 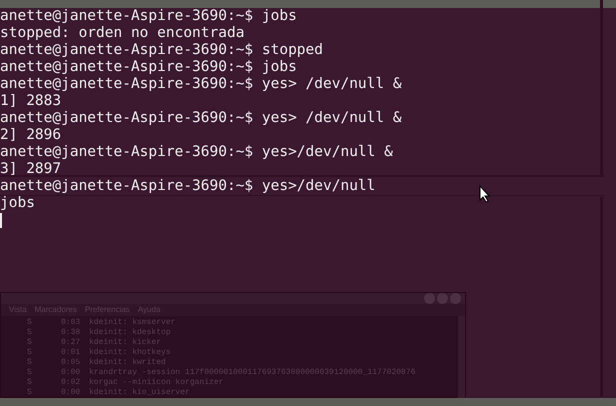 I want to click on terminal-line: anette@janette-Aspire-3690:~$ yes>/dev/null, so click(x=188, y=186).